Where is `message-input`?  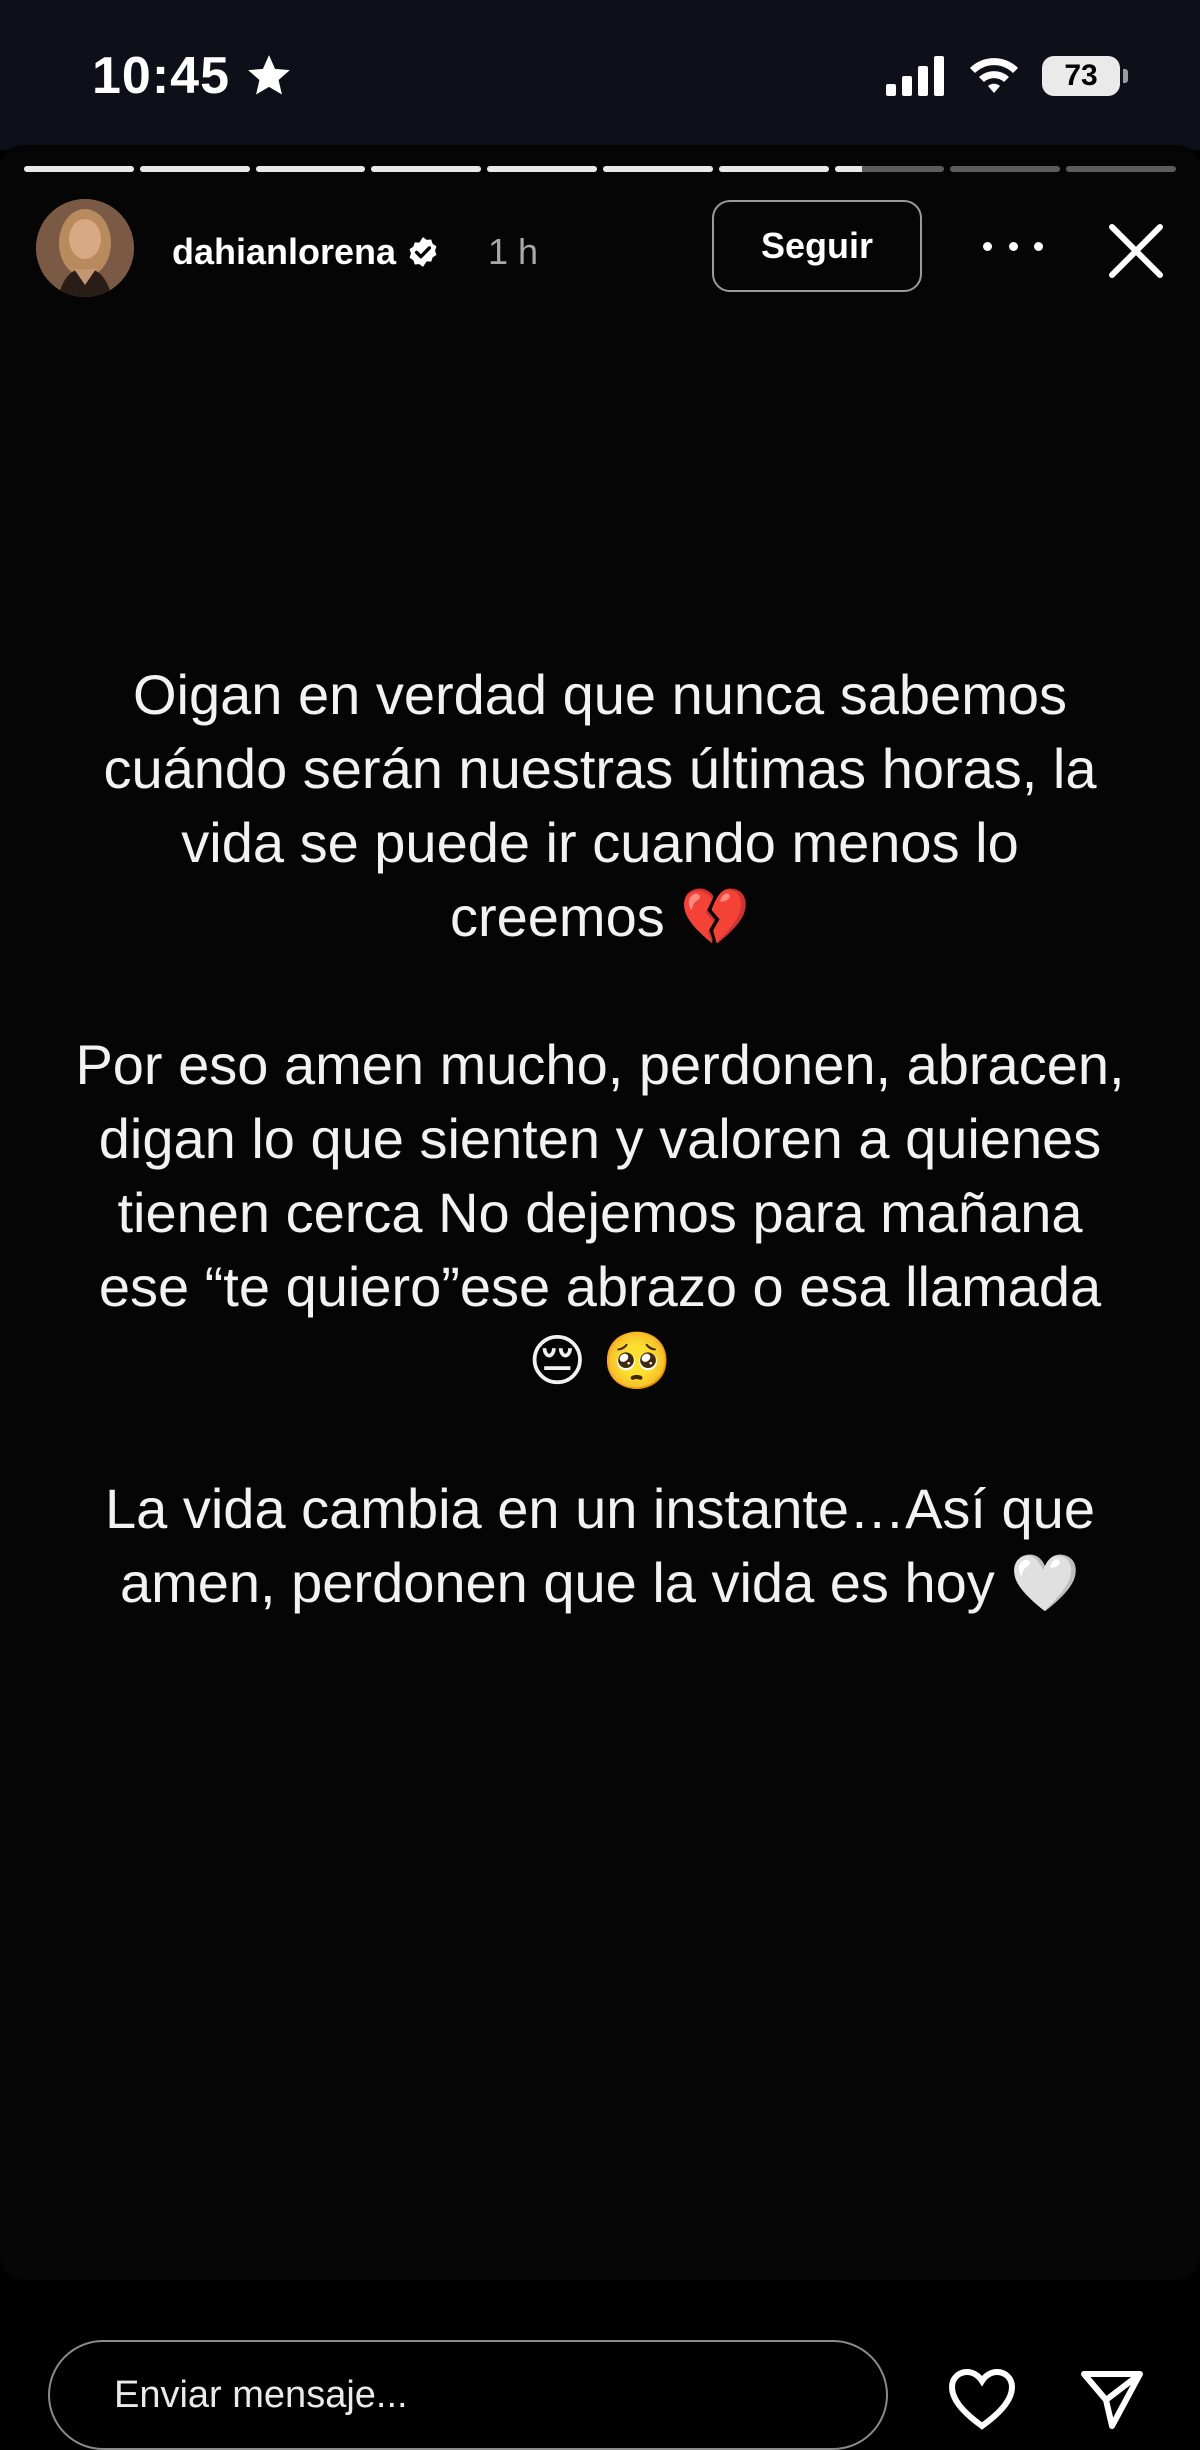
message-input is located at coordinates (468, 2395).